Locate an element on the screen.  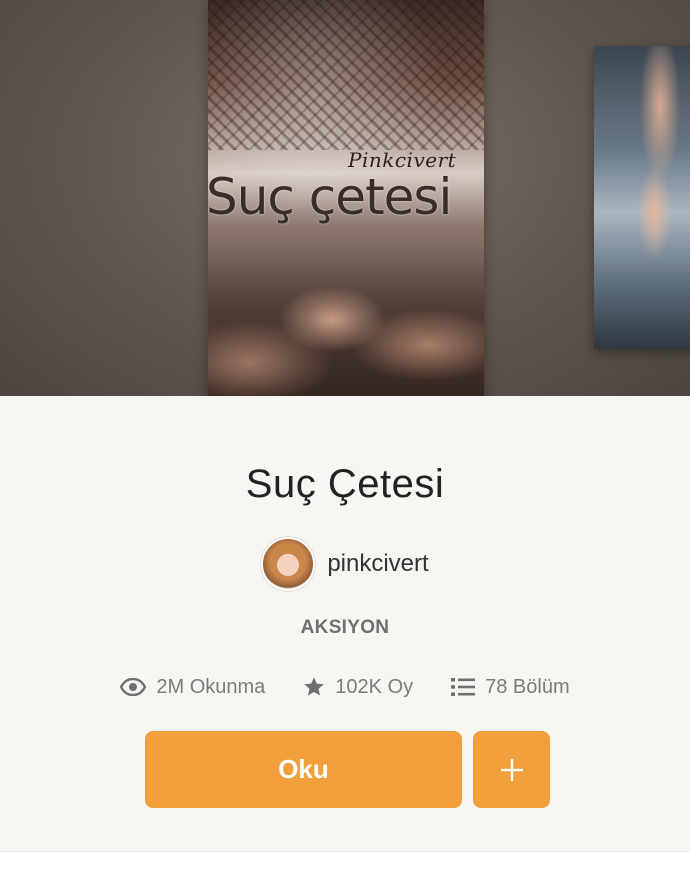
author-avatar is located at coordinates (288, 564).